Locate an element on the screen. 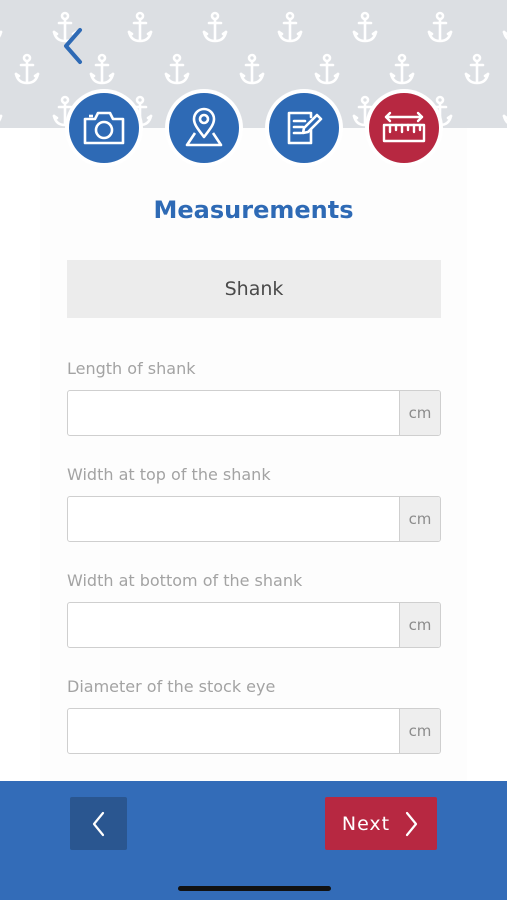  stock-eye-diameter-input is located at coordinates (233, 731).